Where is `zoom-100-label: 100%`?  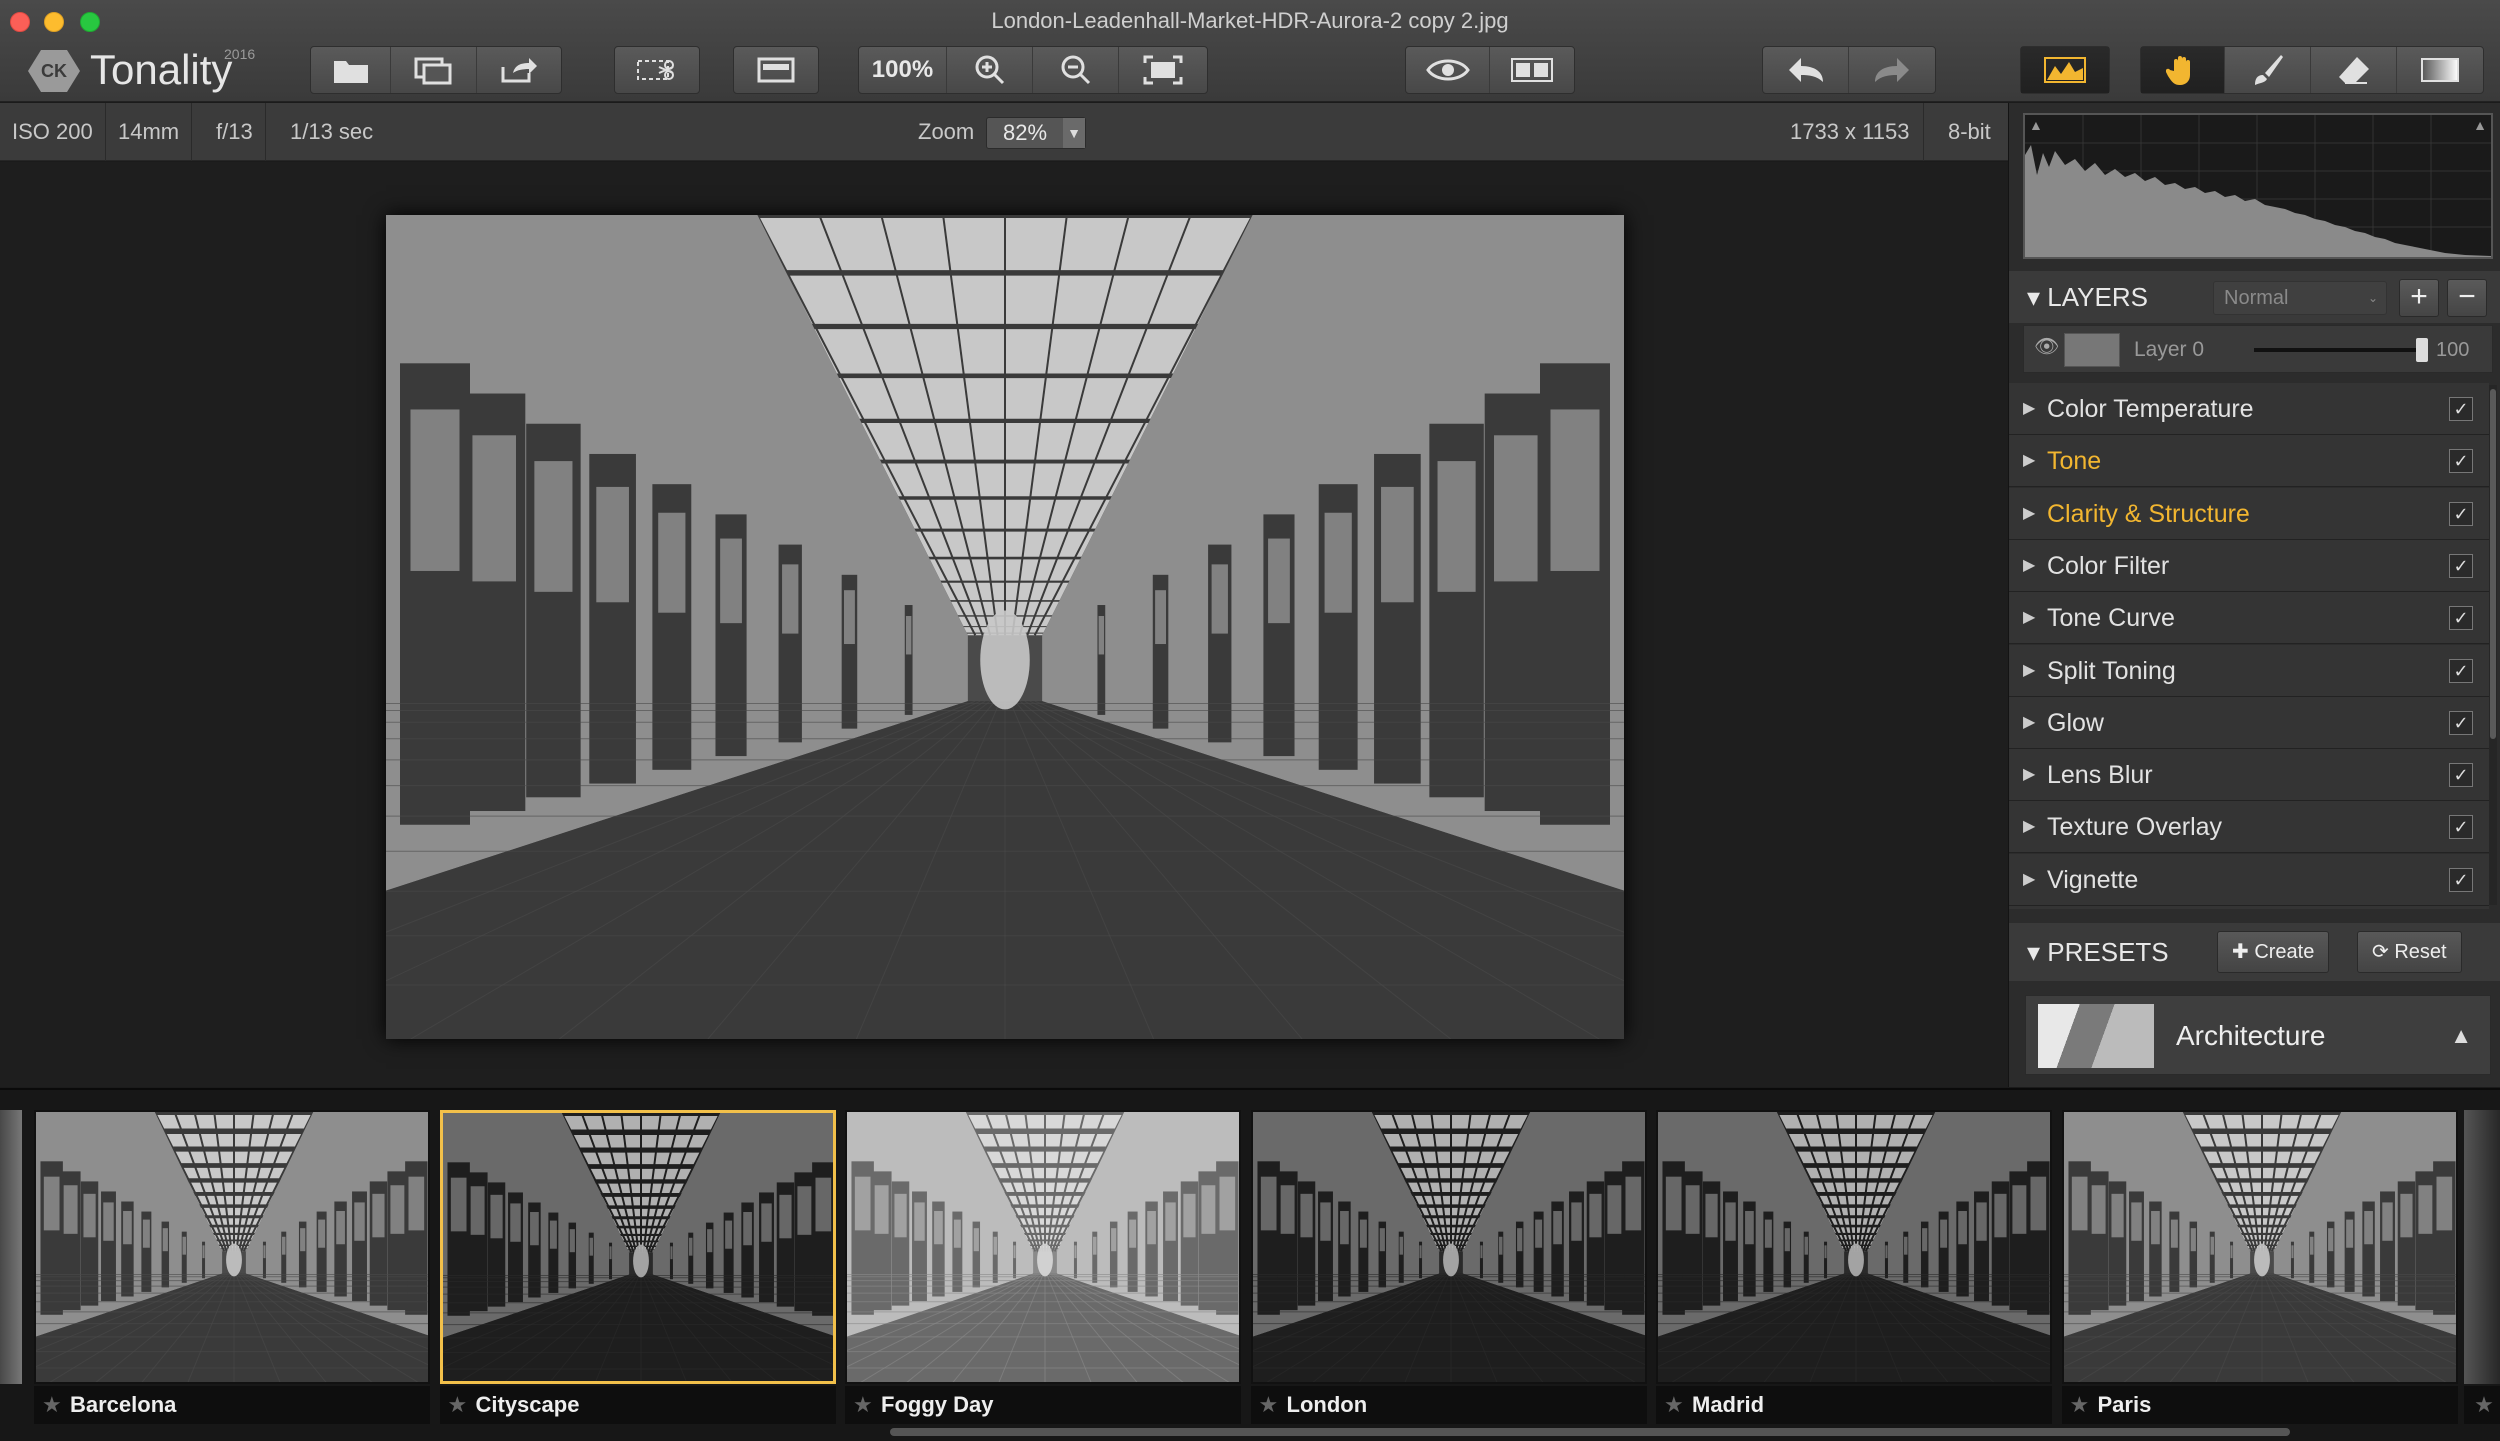
zoom-100-label: 100% is located at coordinates (902, 69).